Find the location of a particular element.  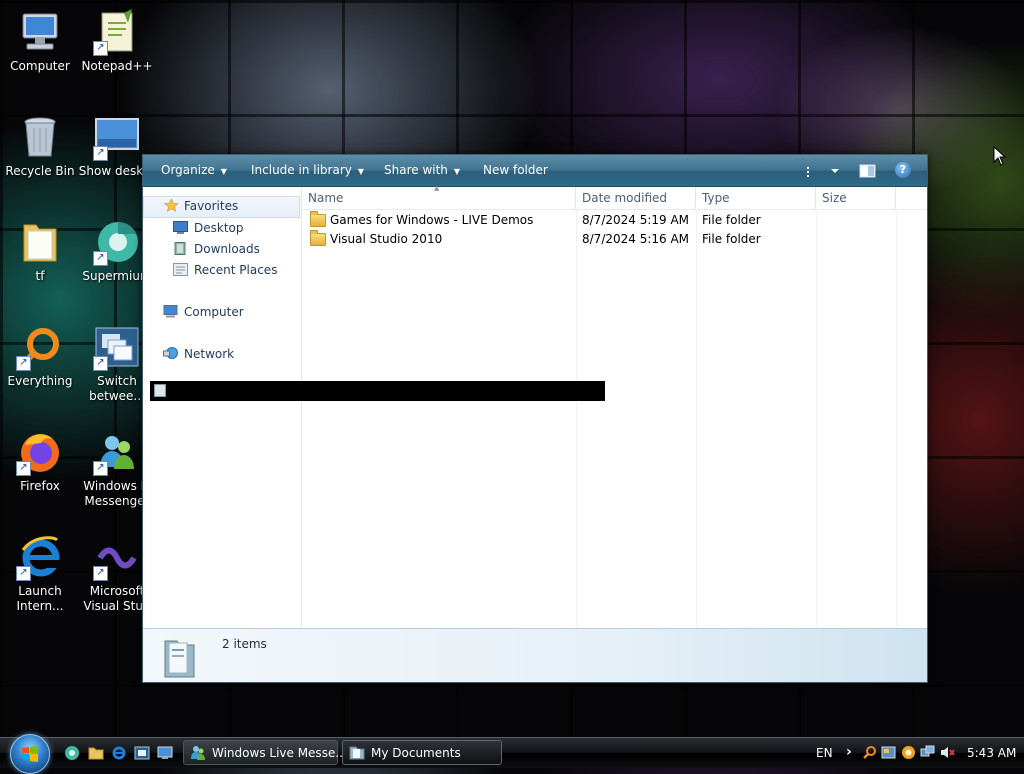

include-in-library-label: Include in library is located at coordinates (301, 170).